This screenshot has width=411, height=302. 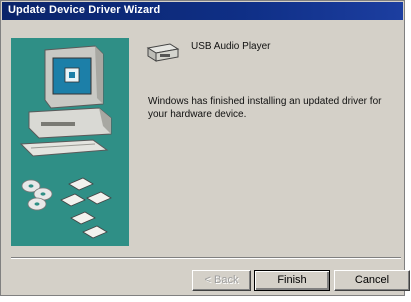 What do you see at coordinates (65, 142) in the screenshot?
I see `computer-with-disks-icon` at bounding box center [65, 142].